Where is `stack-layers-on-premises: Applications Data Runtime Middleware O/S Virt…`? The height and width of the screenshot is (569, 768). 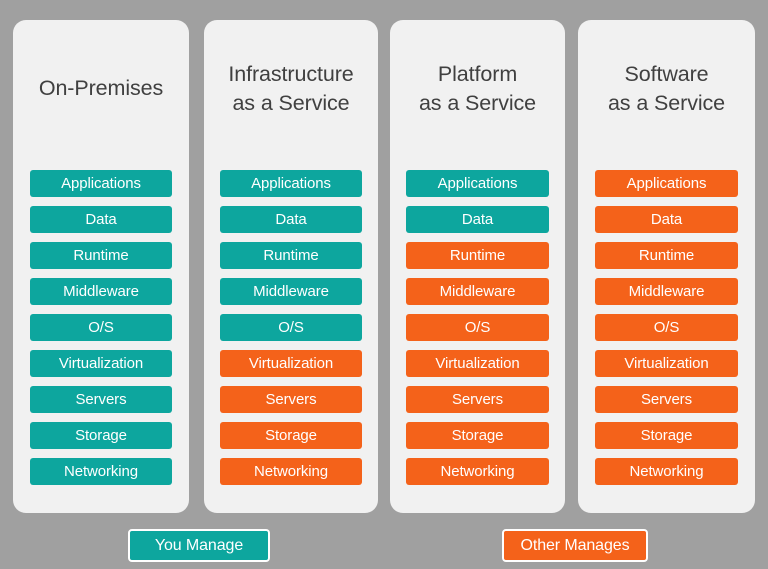 stack-layers-on-premises: Applications Data Runtime Middleware O/S Virt… is located at coordinates (101, 327).